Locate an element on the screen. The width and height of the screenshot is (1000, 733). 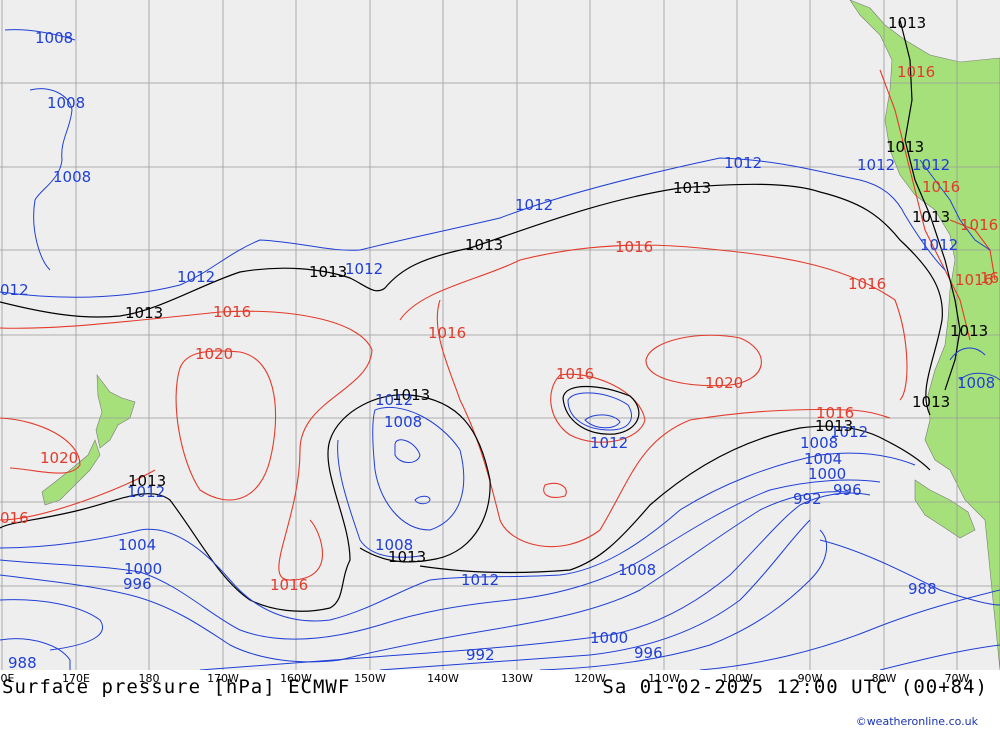
label-1013-e: 1013 is located at coordinates (411, 395).